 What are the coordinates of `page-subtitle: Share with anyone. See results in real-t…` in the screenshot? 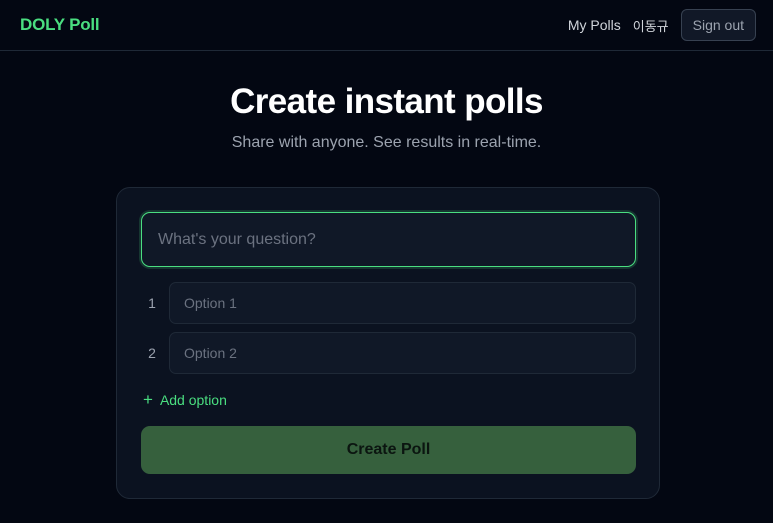 It's located at (386, 142).